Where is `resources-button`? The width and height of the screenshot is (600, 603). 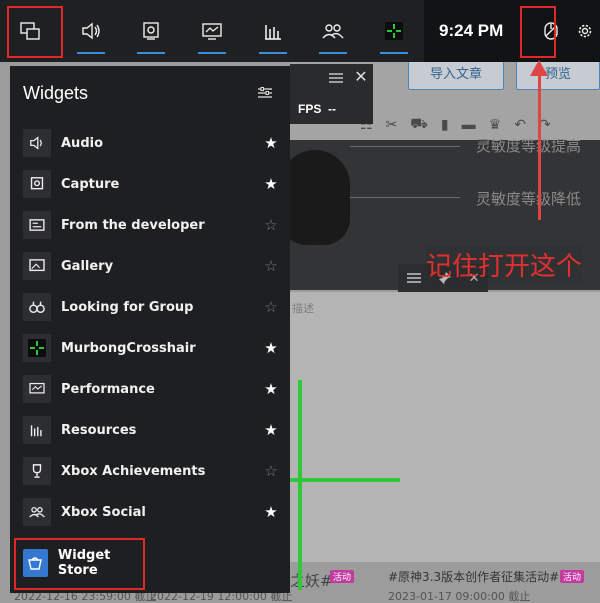
resources-button is located at coordinates (272, 31).